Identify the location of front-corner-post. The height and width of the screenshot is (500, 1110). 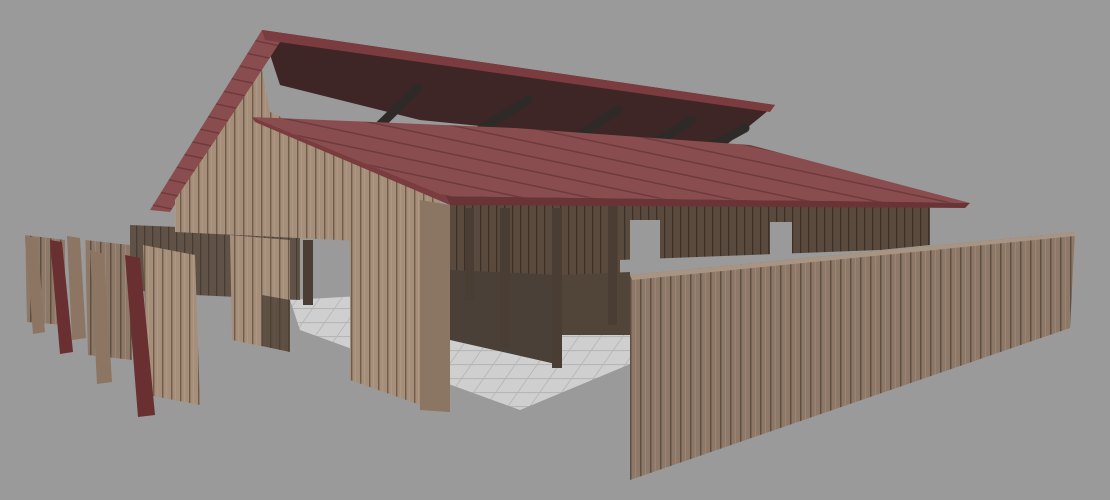
(435, 306).